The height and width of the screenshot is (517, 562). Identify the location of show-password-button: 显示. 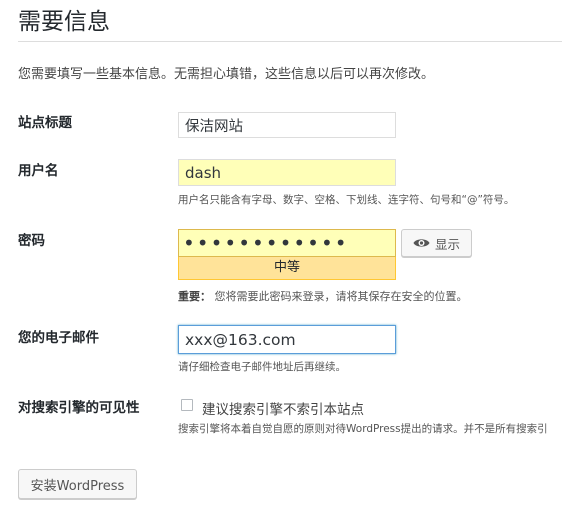
(436, 243).